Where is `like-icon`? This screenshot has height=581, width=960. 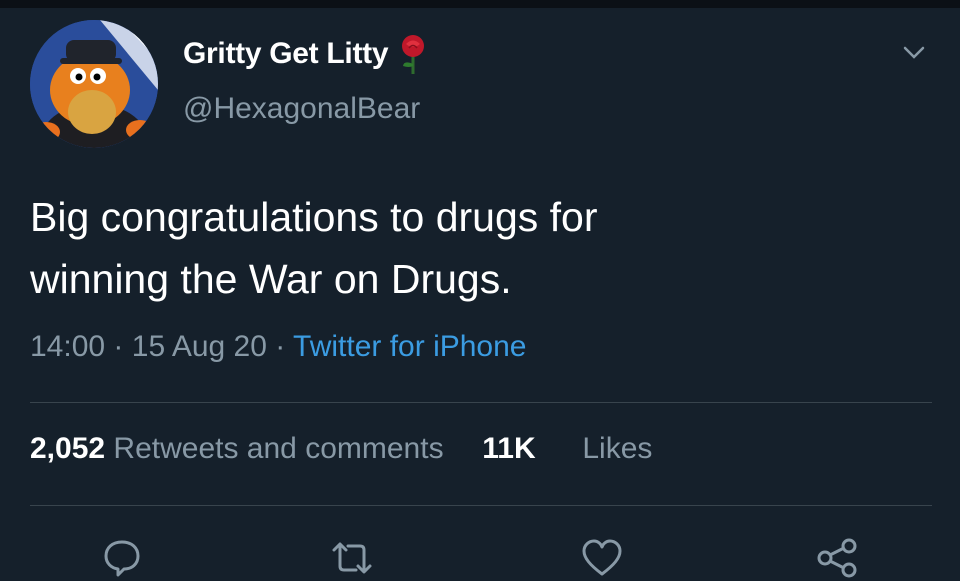
like-icon is located at coordinates (602, 558).